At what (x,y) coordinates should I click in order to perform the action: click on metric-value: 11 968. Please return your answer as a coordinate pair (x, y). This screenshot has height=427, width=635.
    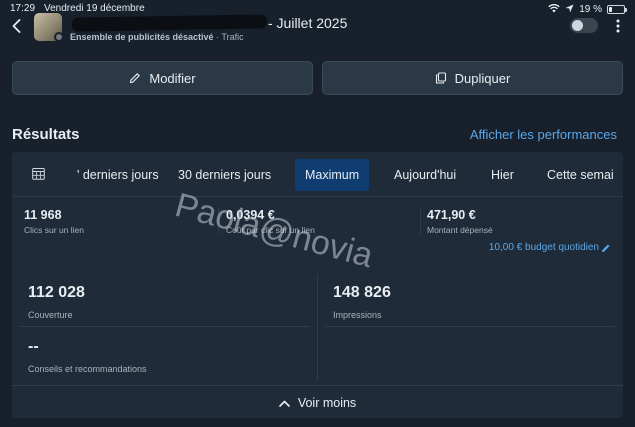
    Looking at the image, I should click on (43, 215).